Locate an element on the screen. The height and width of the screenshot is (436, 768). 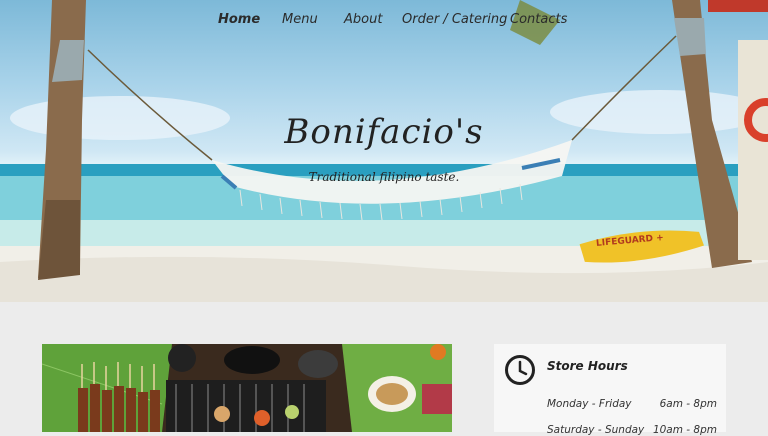
hours-time: 10am - 8pm is located at coordinates (684, 430).